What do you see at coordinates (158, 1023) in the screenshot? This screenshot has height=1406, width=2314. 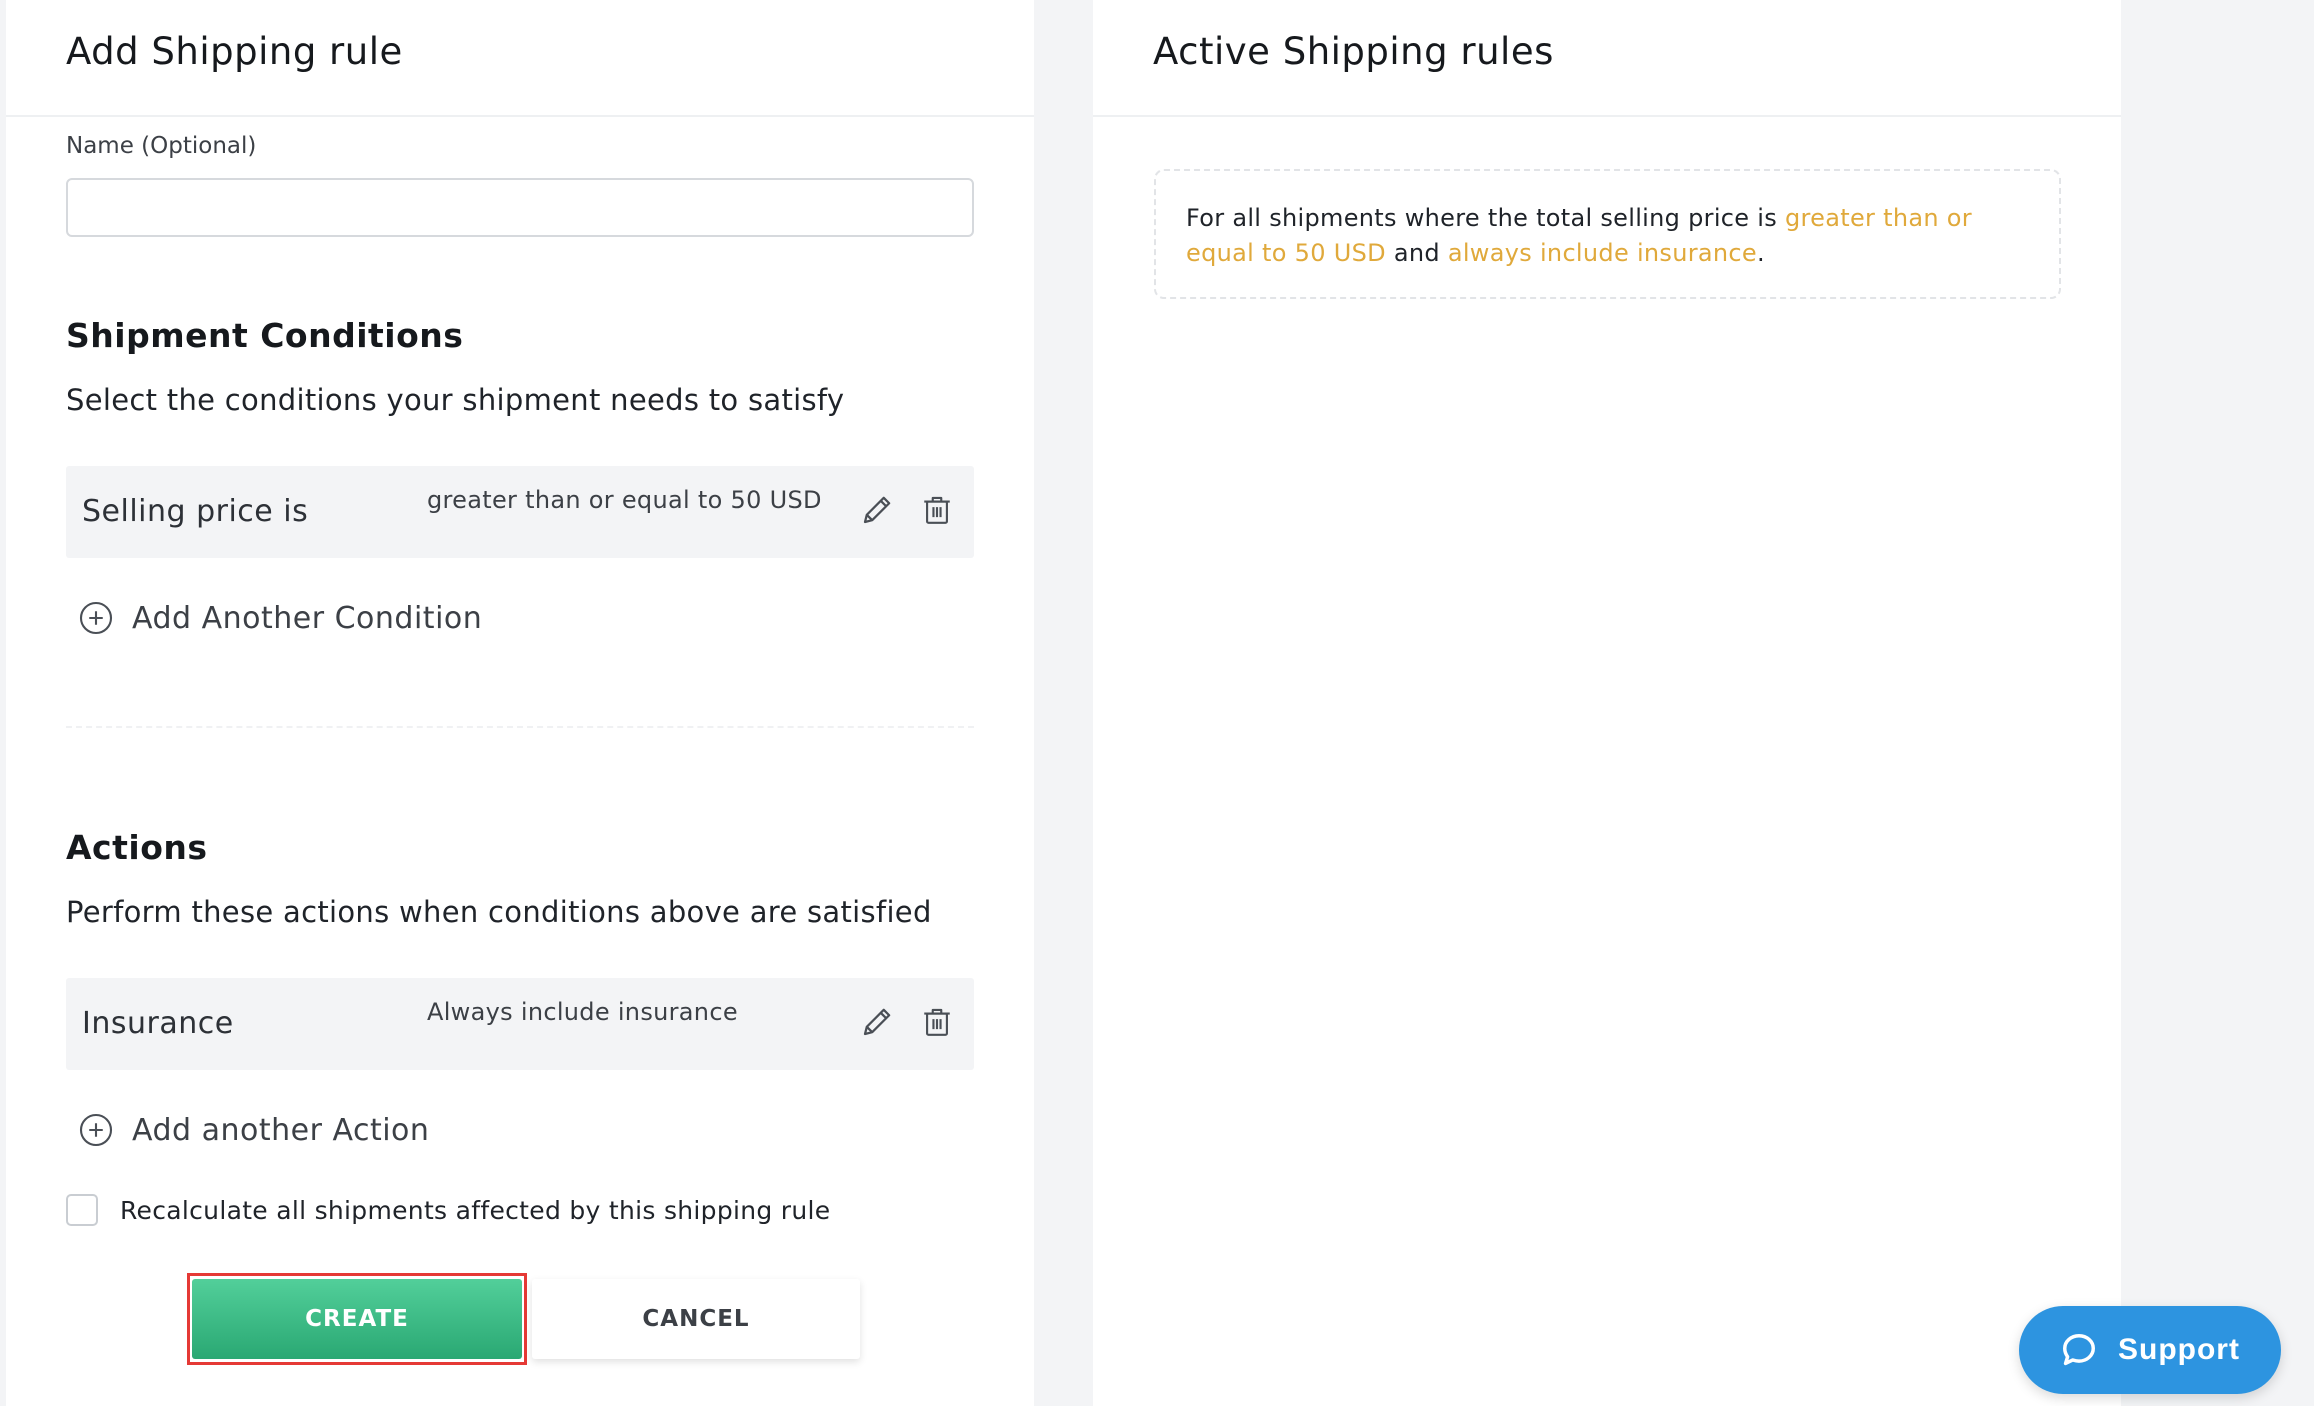 I see `action-name: Insurance` at bounding box center [158, 1023].